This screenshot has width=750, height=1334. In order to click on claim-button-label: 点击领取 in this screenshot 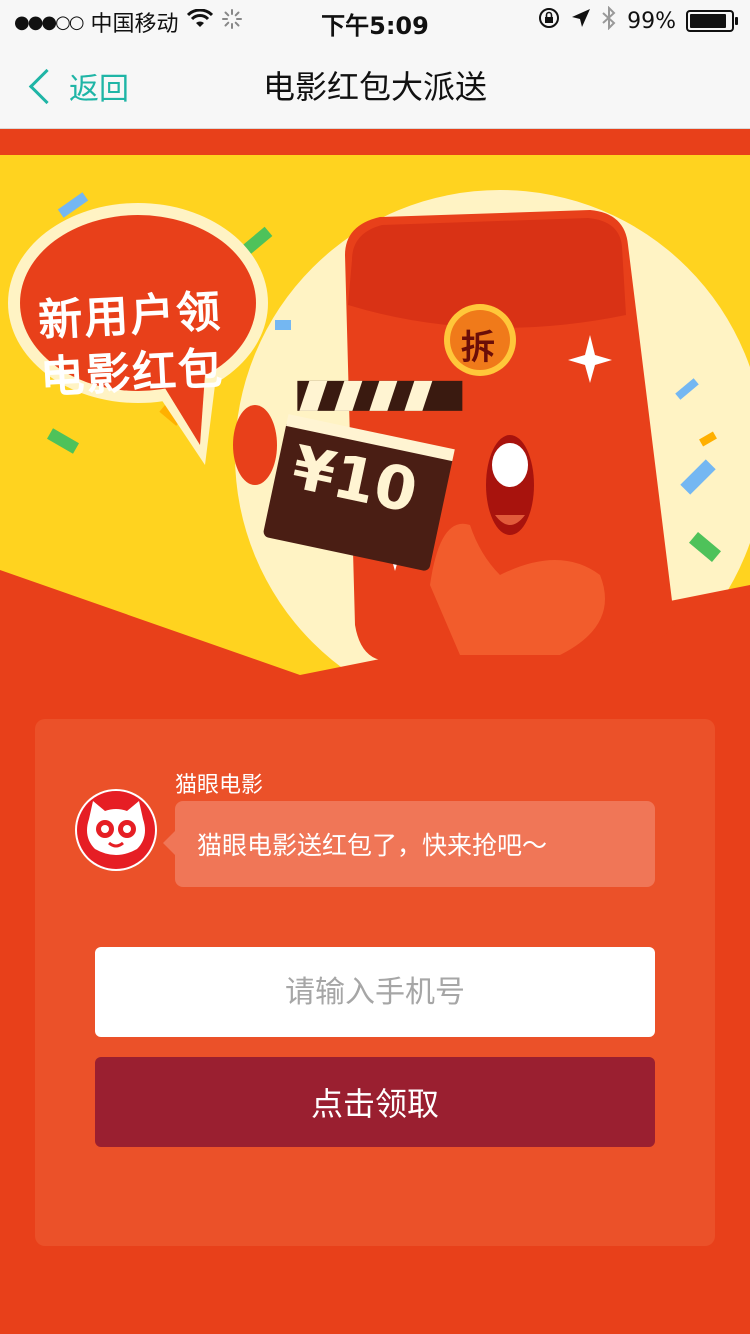, I will do `click(374, 1104)`.